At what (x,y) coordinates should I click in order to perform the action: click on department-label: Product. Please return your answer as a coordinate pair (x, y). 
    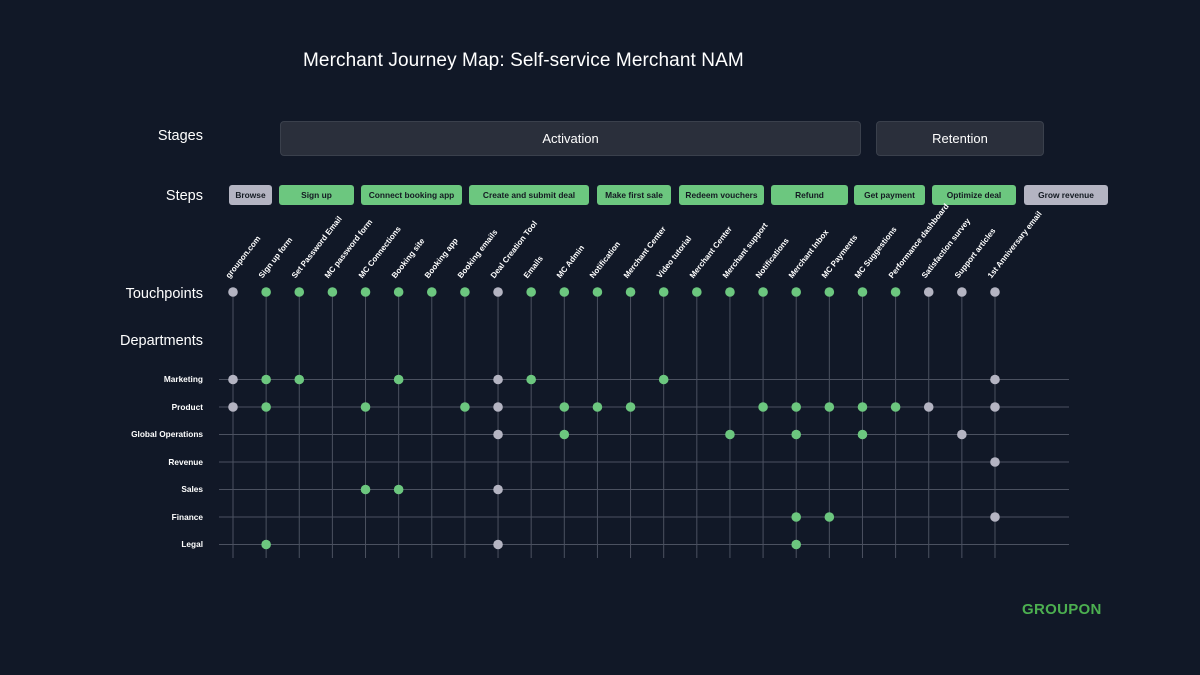
    Looking at the image, I should click on (187, 406).